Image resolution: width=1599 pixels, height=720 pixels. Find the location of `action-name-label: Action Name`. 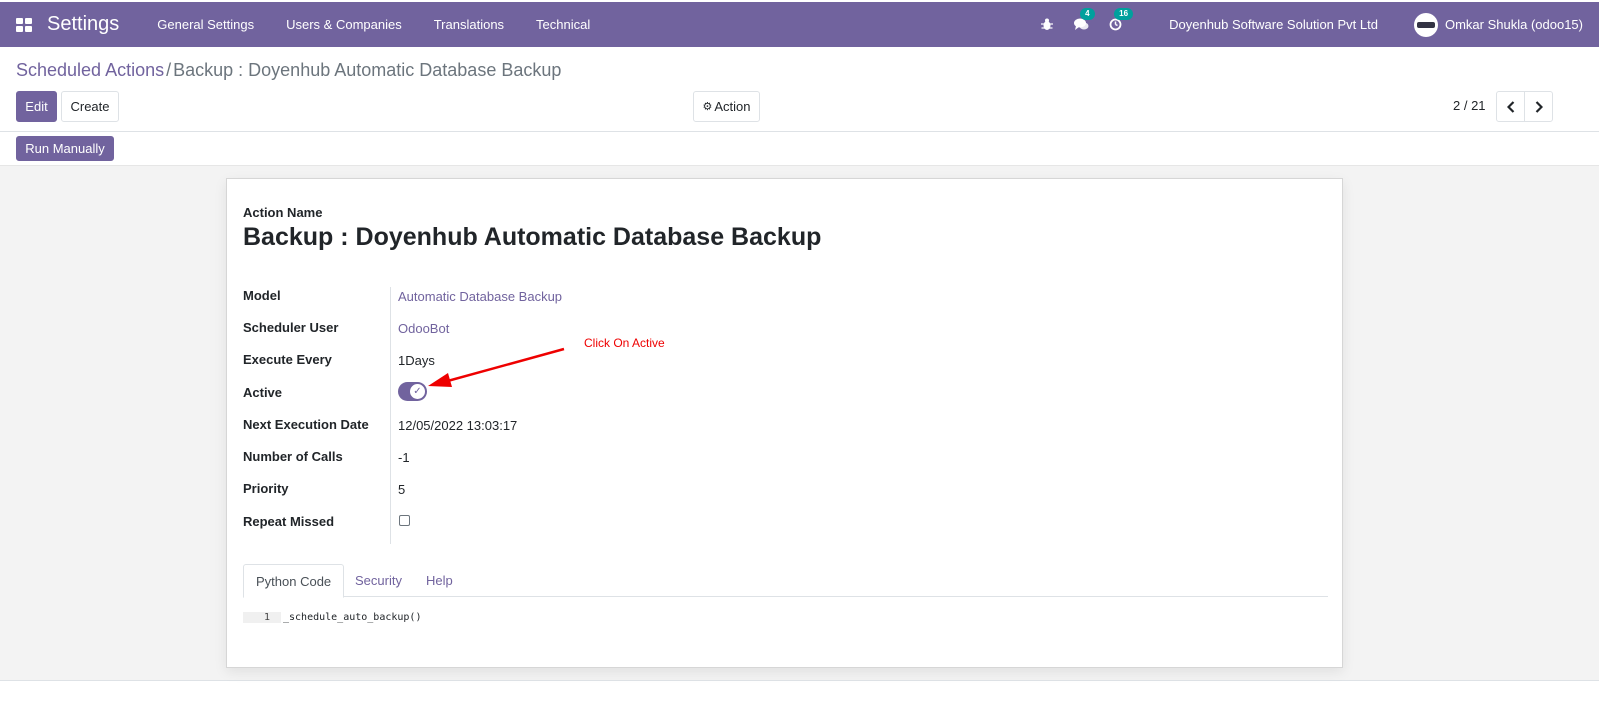

action-name-label: Action Name is located at coordinates (283, 212).